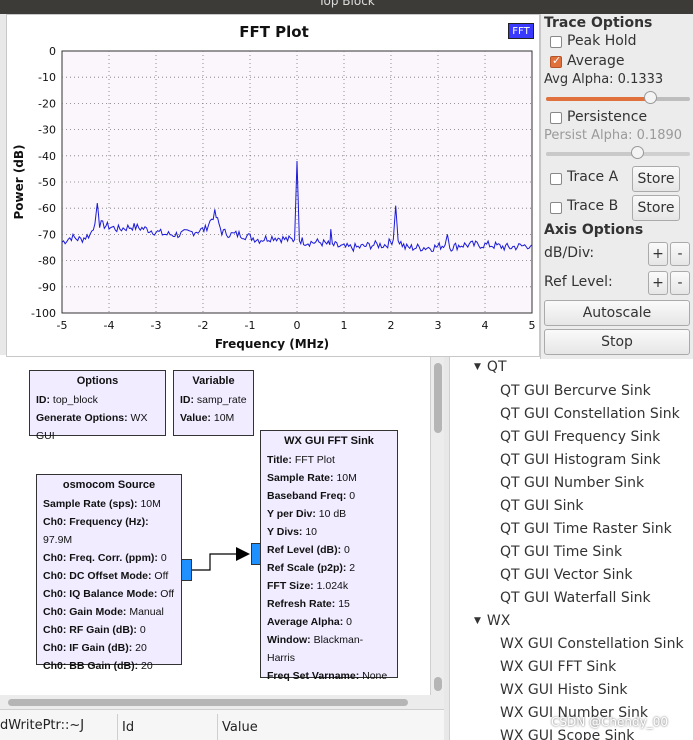 This screenshot has height=740, width=693. I want to click on tree-category-qt: ▼ QT, so click(490, 367).